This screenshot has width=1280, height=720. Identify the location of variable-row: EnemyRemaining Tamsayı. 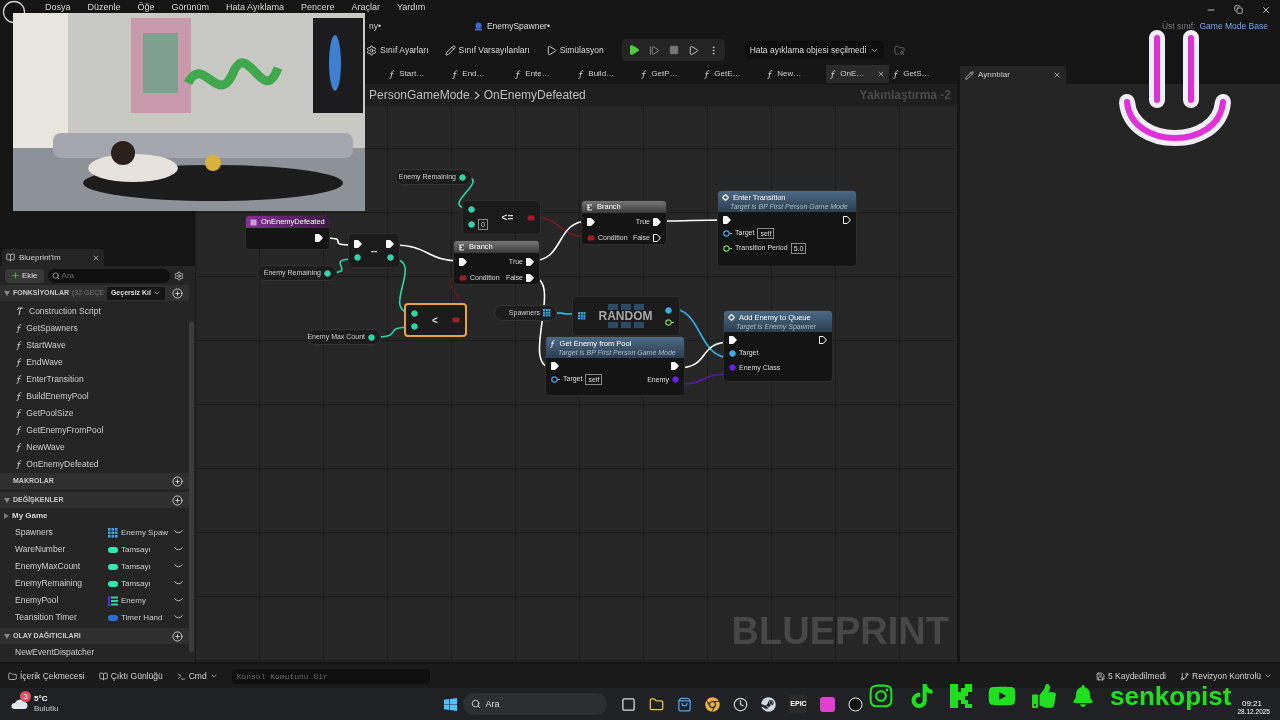
(94, 583).